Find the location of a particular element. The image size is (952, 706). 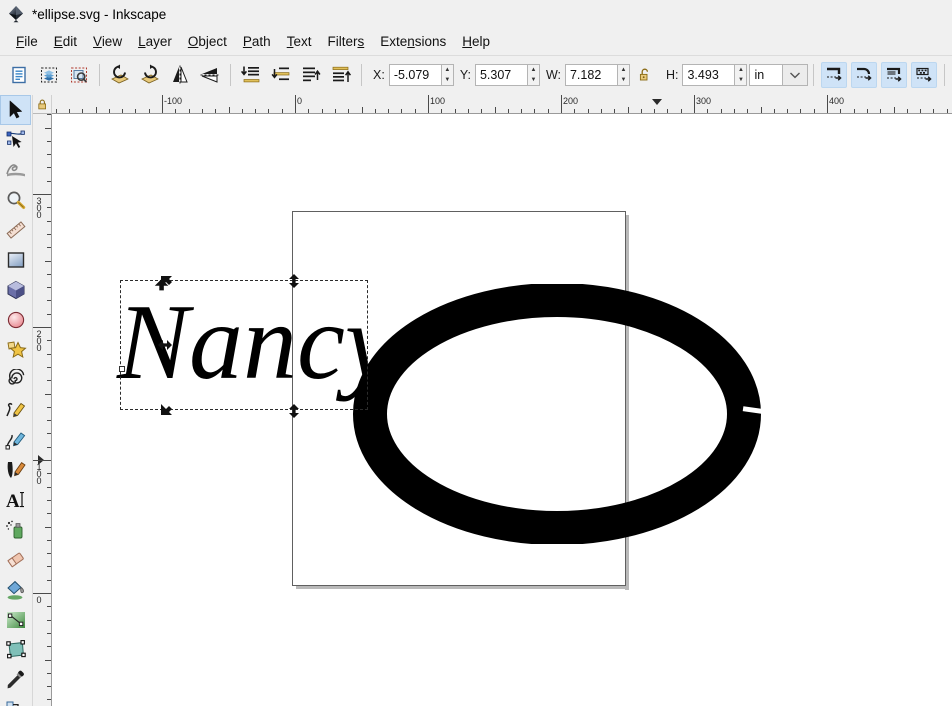

ruler-tick is located at coordinates (694, 104).